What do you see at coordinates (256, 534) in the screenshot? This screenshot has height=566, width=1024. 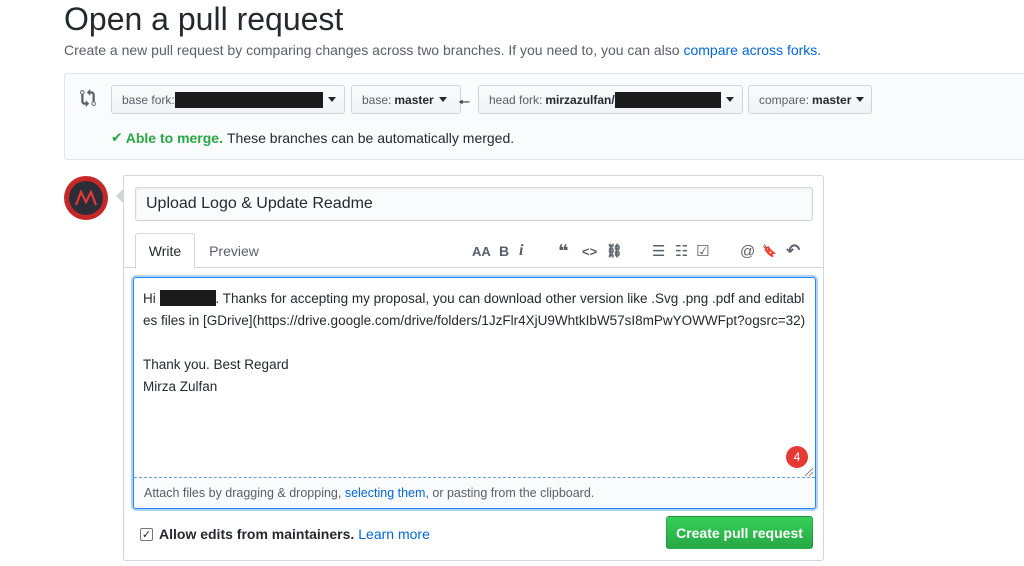 I see `allow-edits-label: Allow edits from maintainers.` at bounding box center [256, 534].